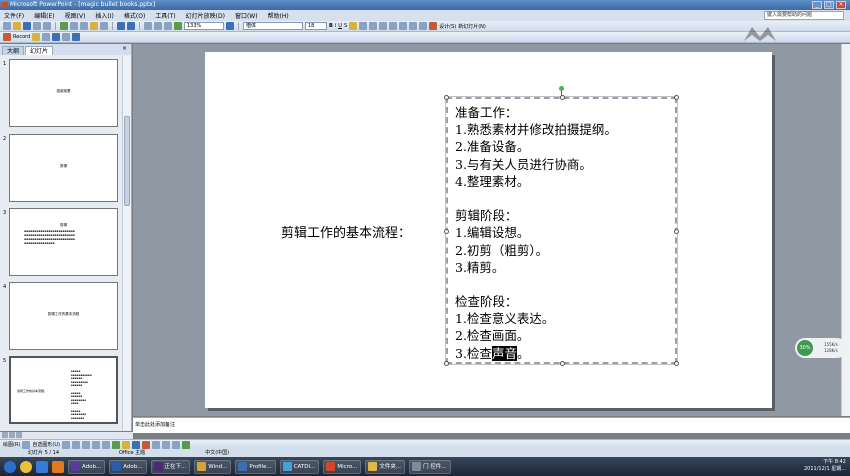 The height and width of the screenshot is (476, 850). I want to click on bullets-icon, so click(403, 26).